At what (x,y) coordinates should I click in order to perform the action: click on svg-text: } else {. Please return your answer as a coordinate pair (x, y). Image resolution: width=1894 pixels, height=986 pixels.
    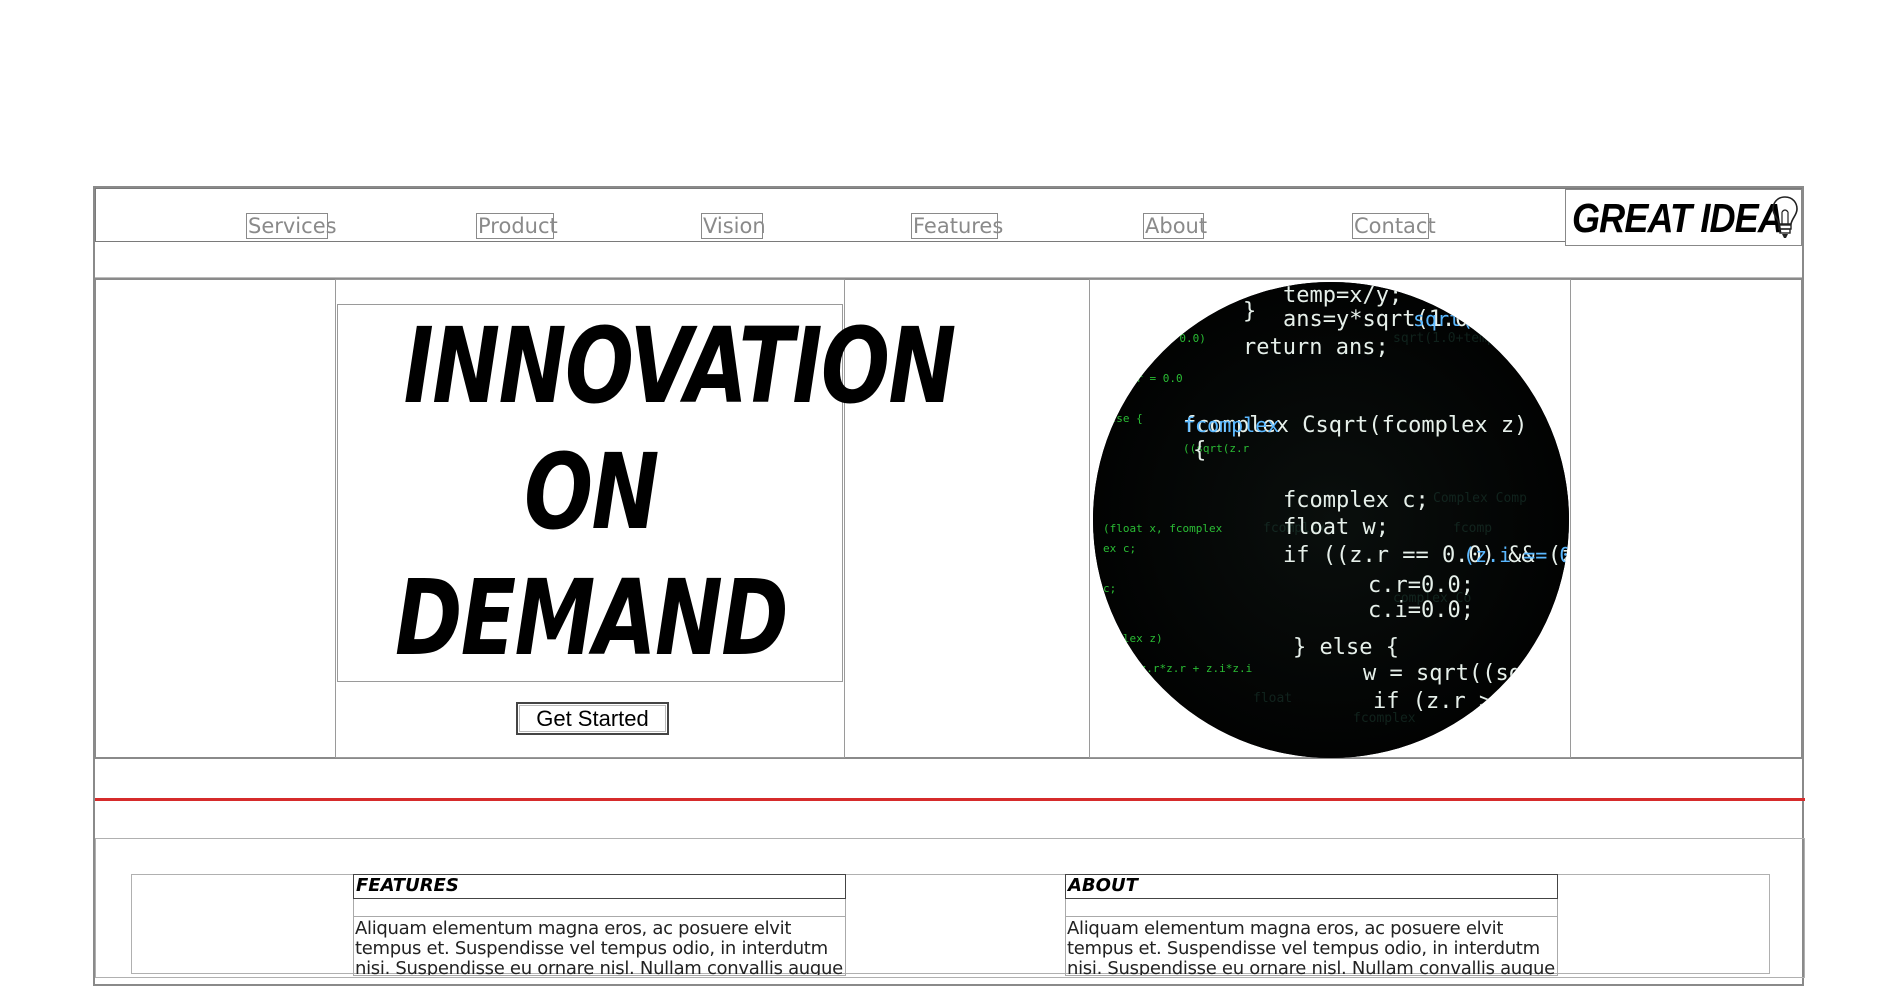
    Looking at the image, I should click on (1346, 647).